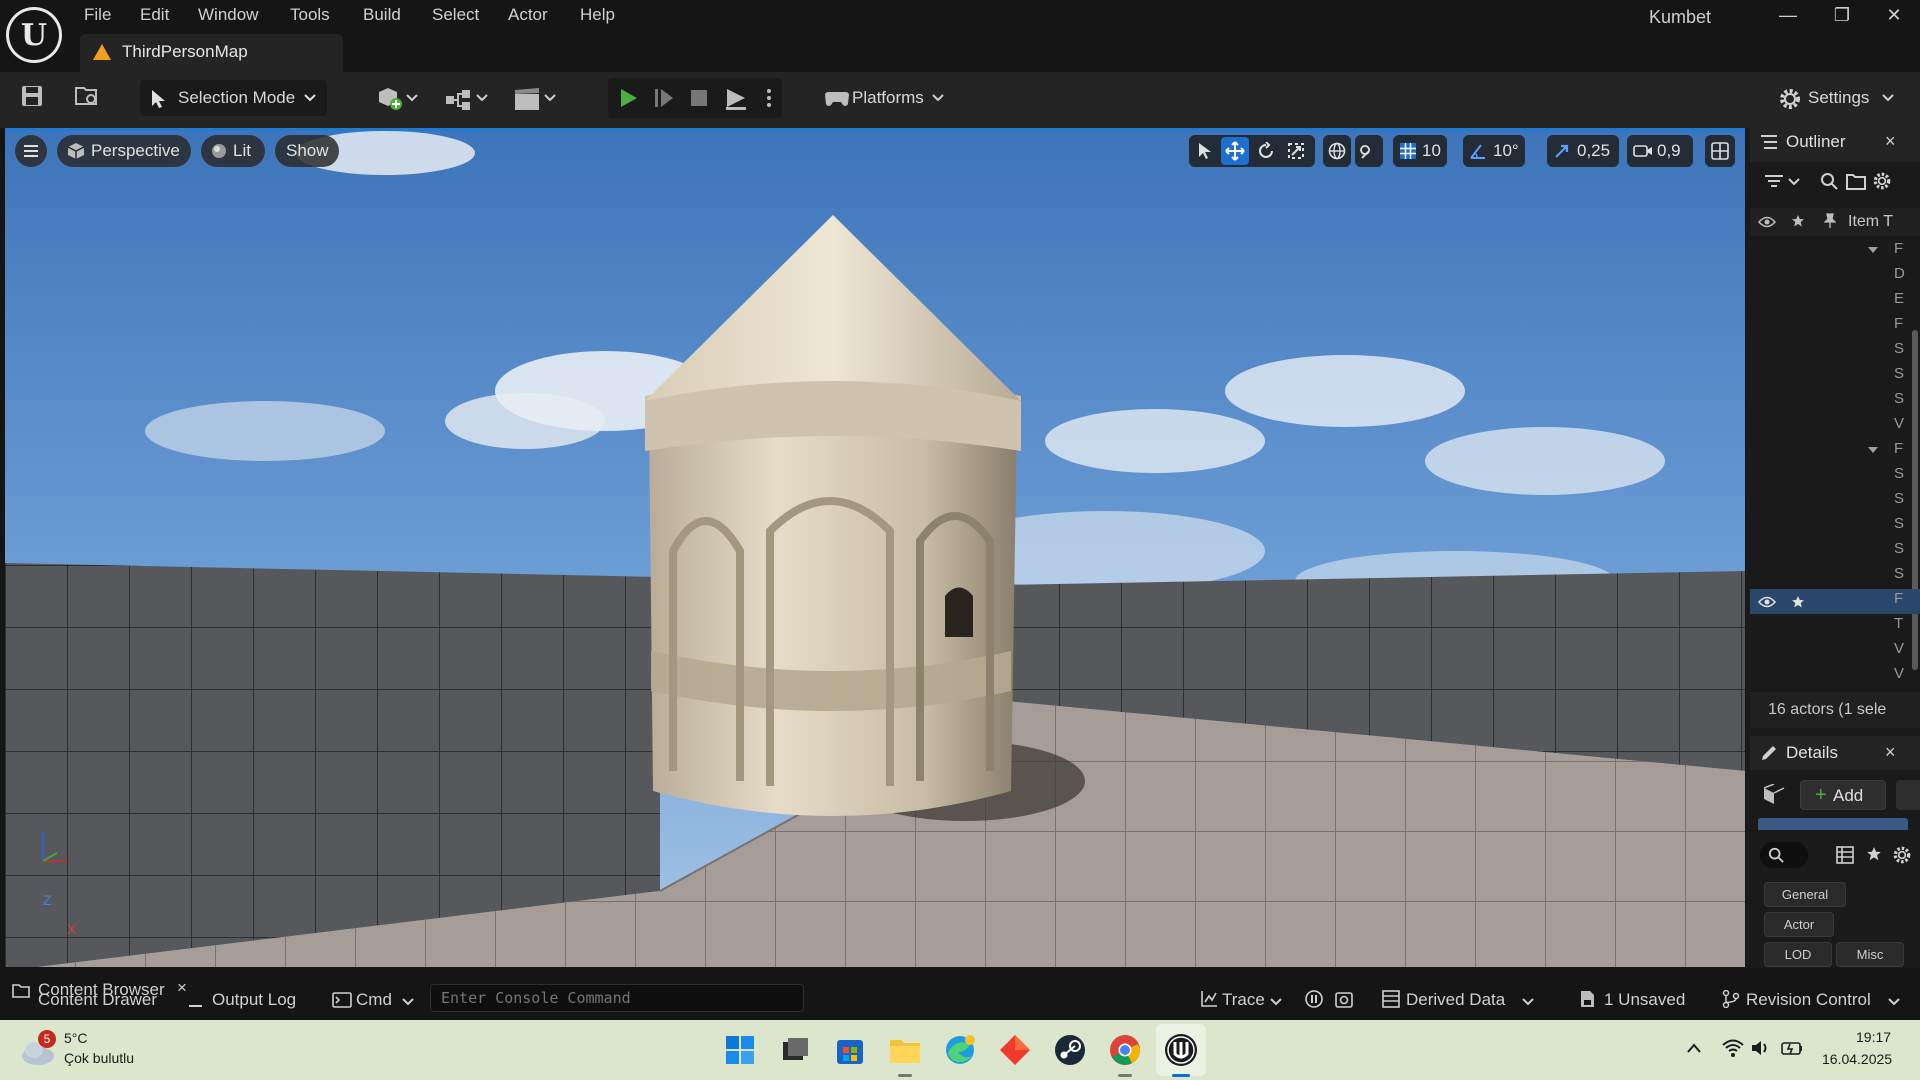 The height and width of the screenshot is (1080, 1920). Describe the element at coordinates (960, 1050) in the screenshot. I see `edge-icon` at that location.